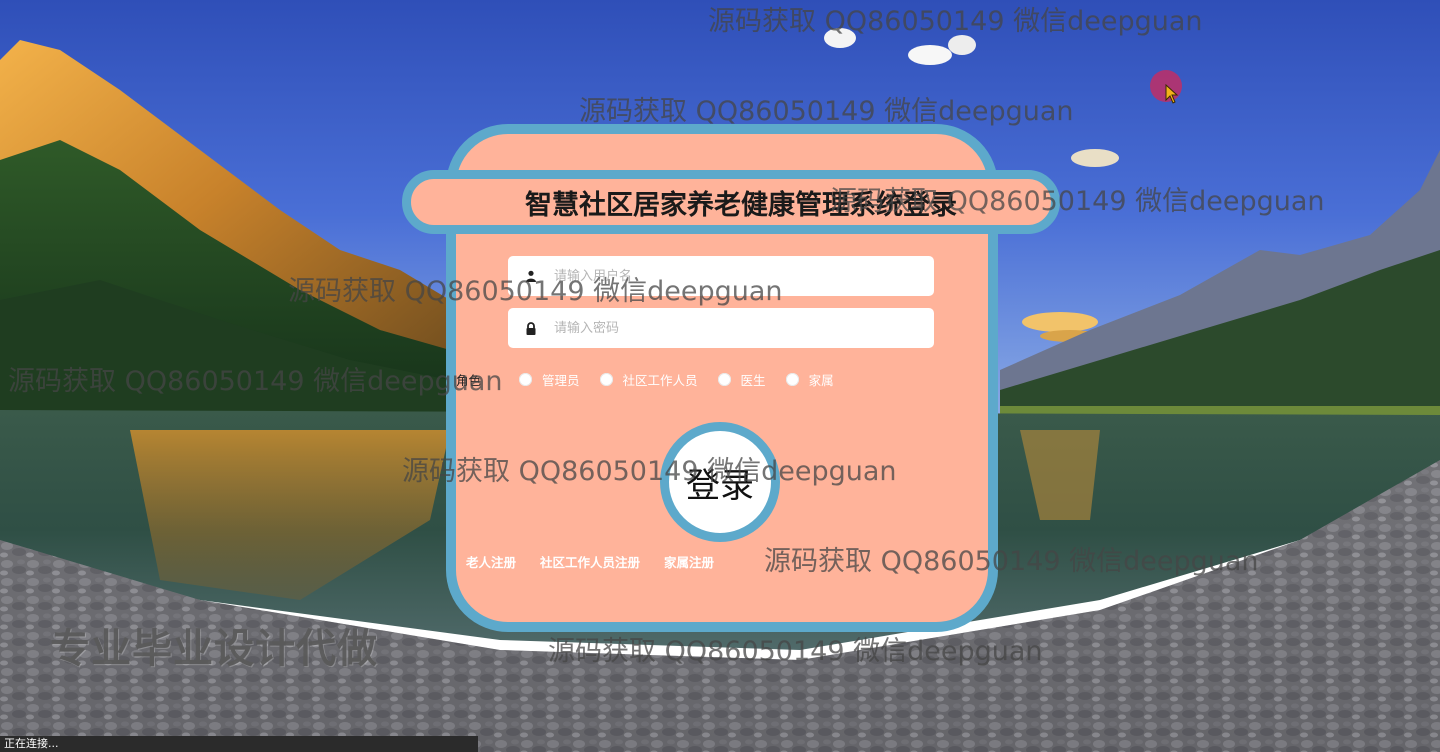 This screenshot has width=1440, height=752. I want to click on role-option-label: 医生, so click(753, 380).